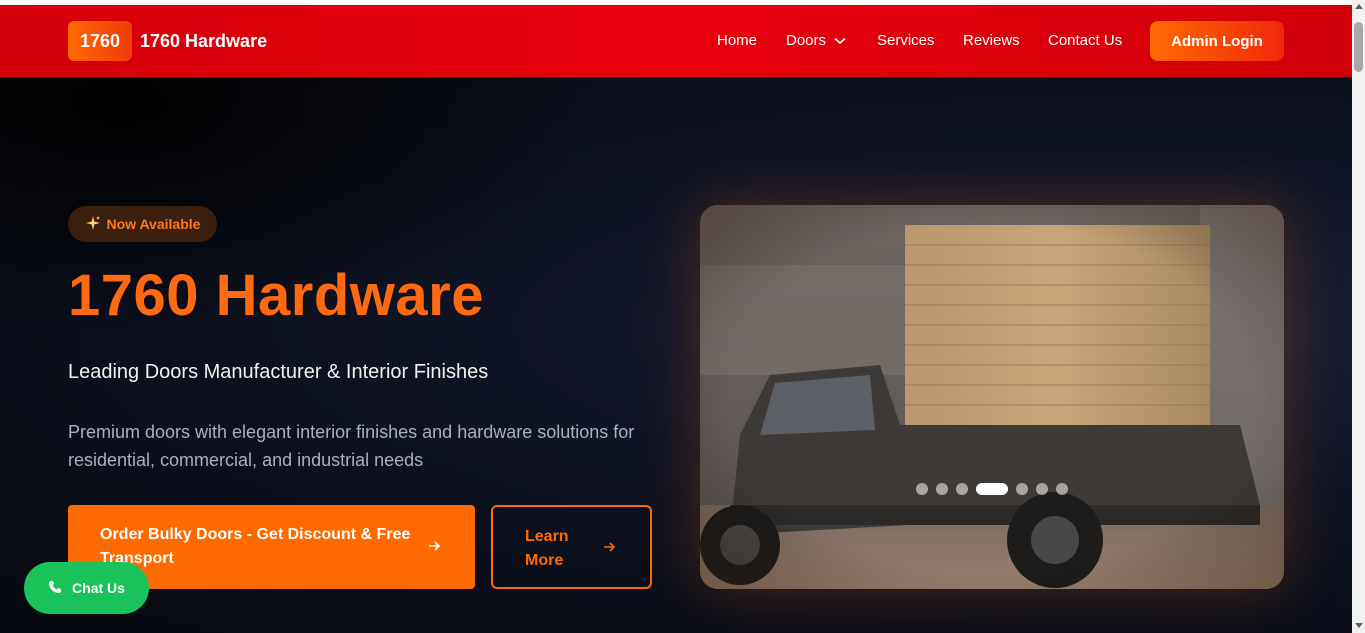  I want to click on nav-reviews: Reviews, so click(991, 41).